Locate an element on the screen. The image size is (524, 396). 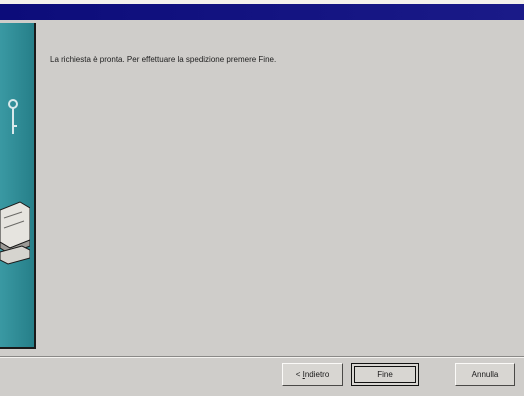
printer-illustration-icon is located at coordinates (15, 233).